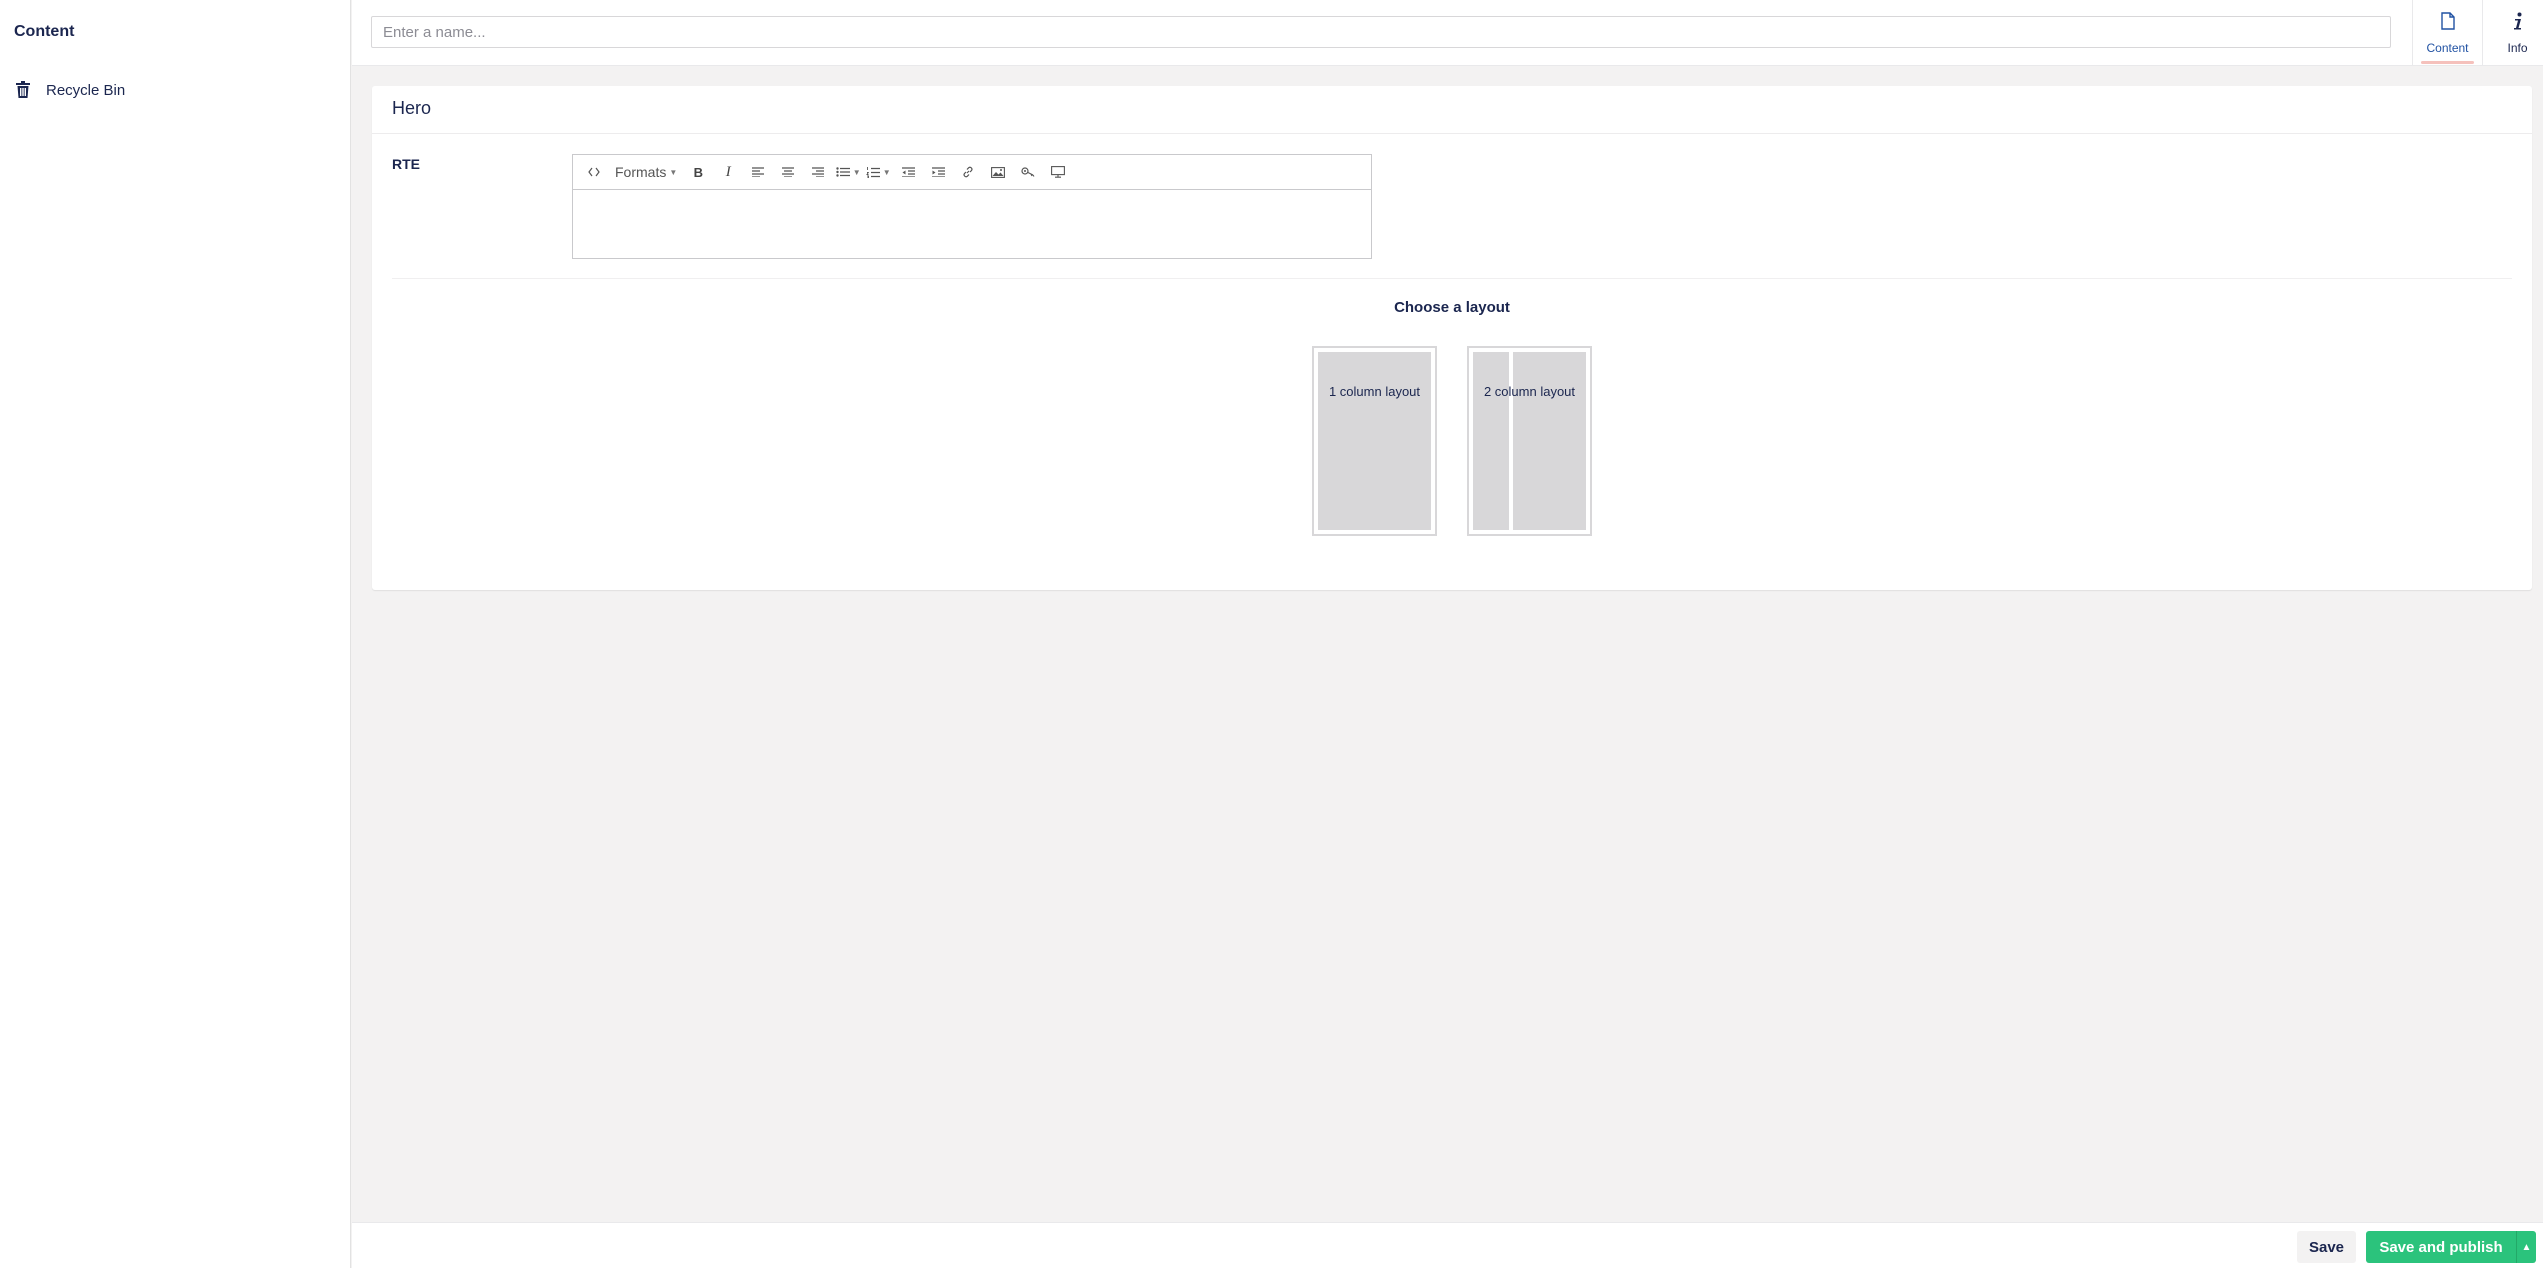 Image resolution: width=2543 pixels, height=1268 pixels. What do you see at coordinates (175, 90) in the screenshot?
I see `sidebar-item-recycle-bin: Recycle Bin` at bounding box center [175, 90].